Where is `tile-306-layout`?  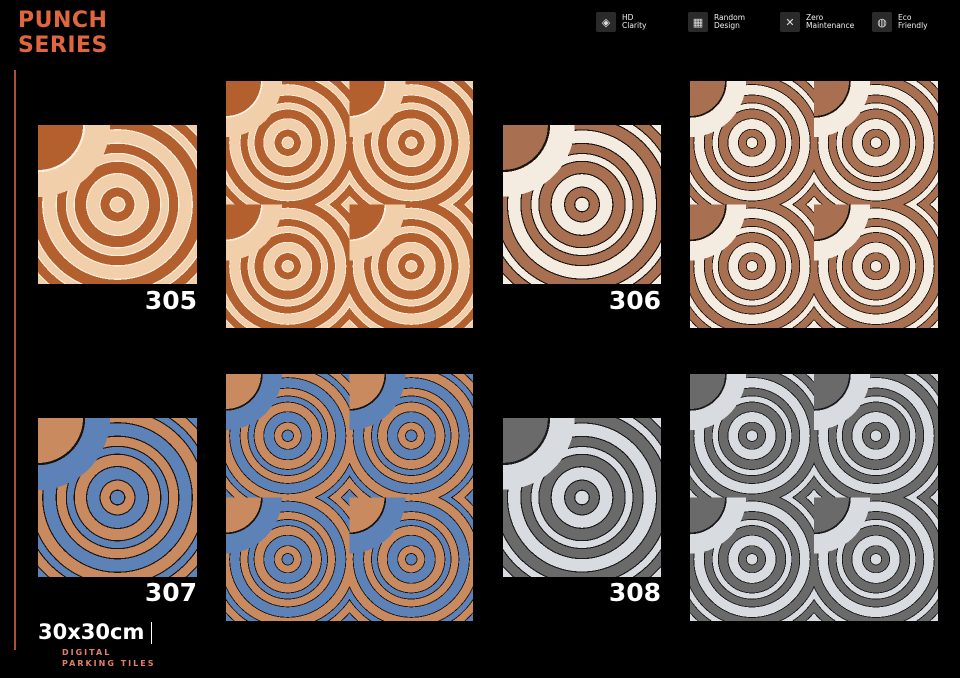
tile-306-layout is located at coordinates (814, 204).